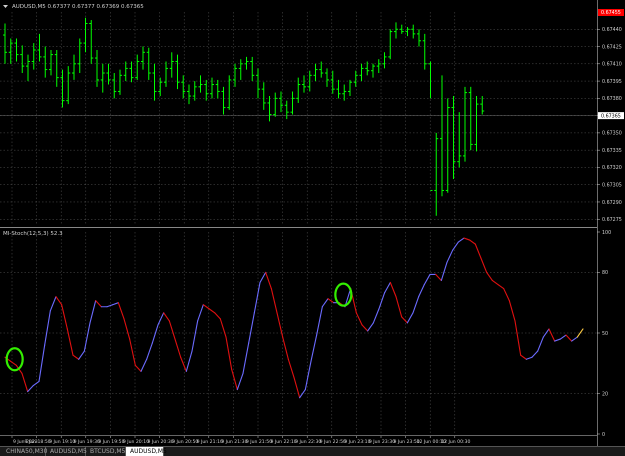  Describe the element at coordinates (185, 442) in the screenshot. I see `time-label: 9 Jun 20:50` at that location.